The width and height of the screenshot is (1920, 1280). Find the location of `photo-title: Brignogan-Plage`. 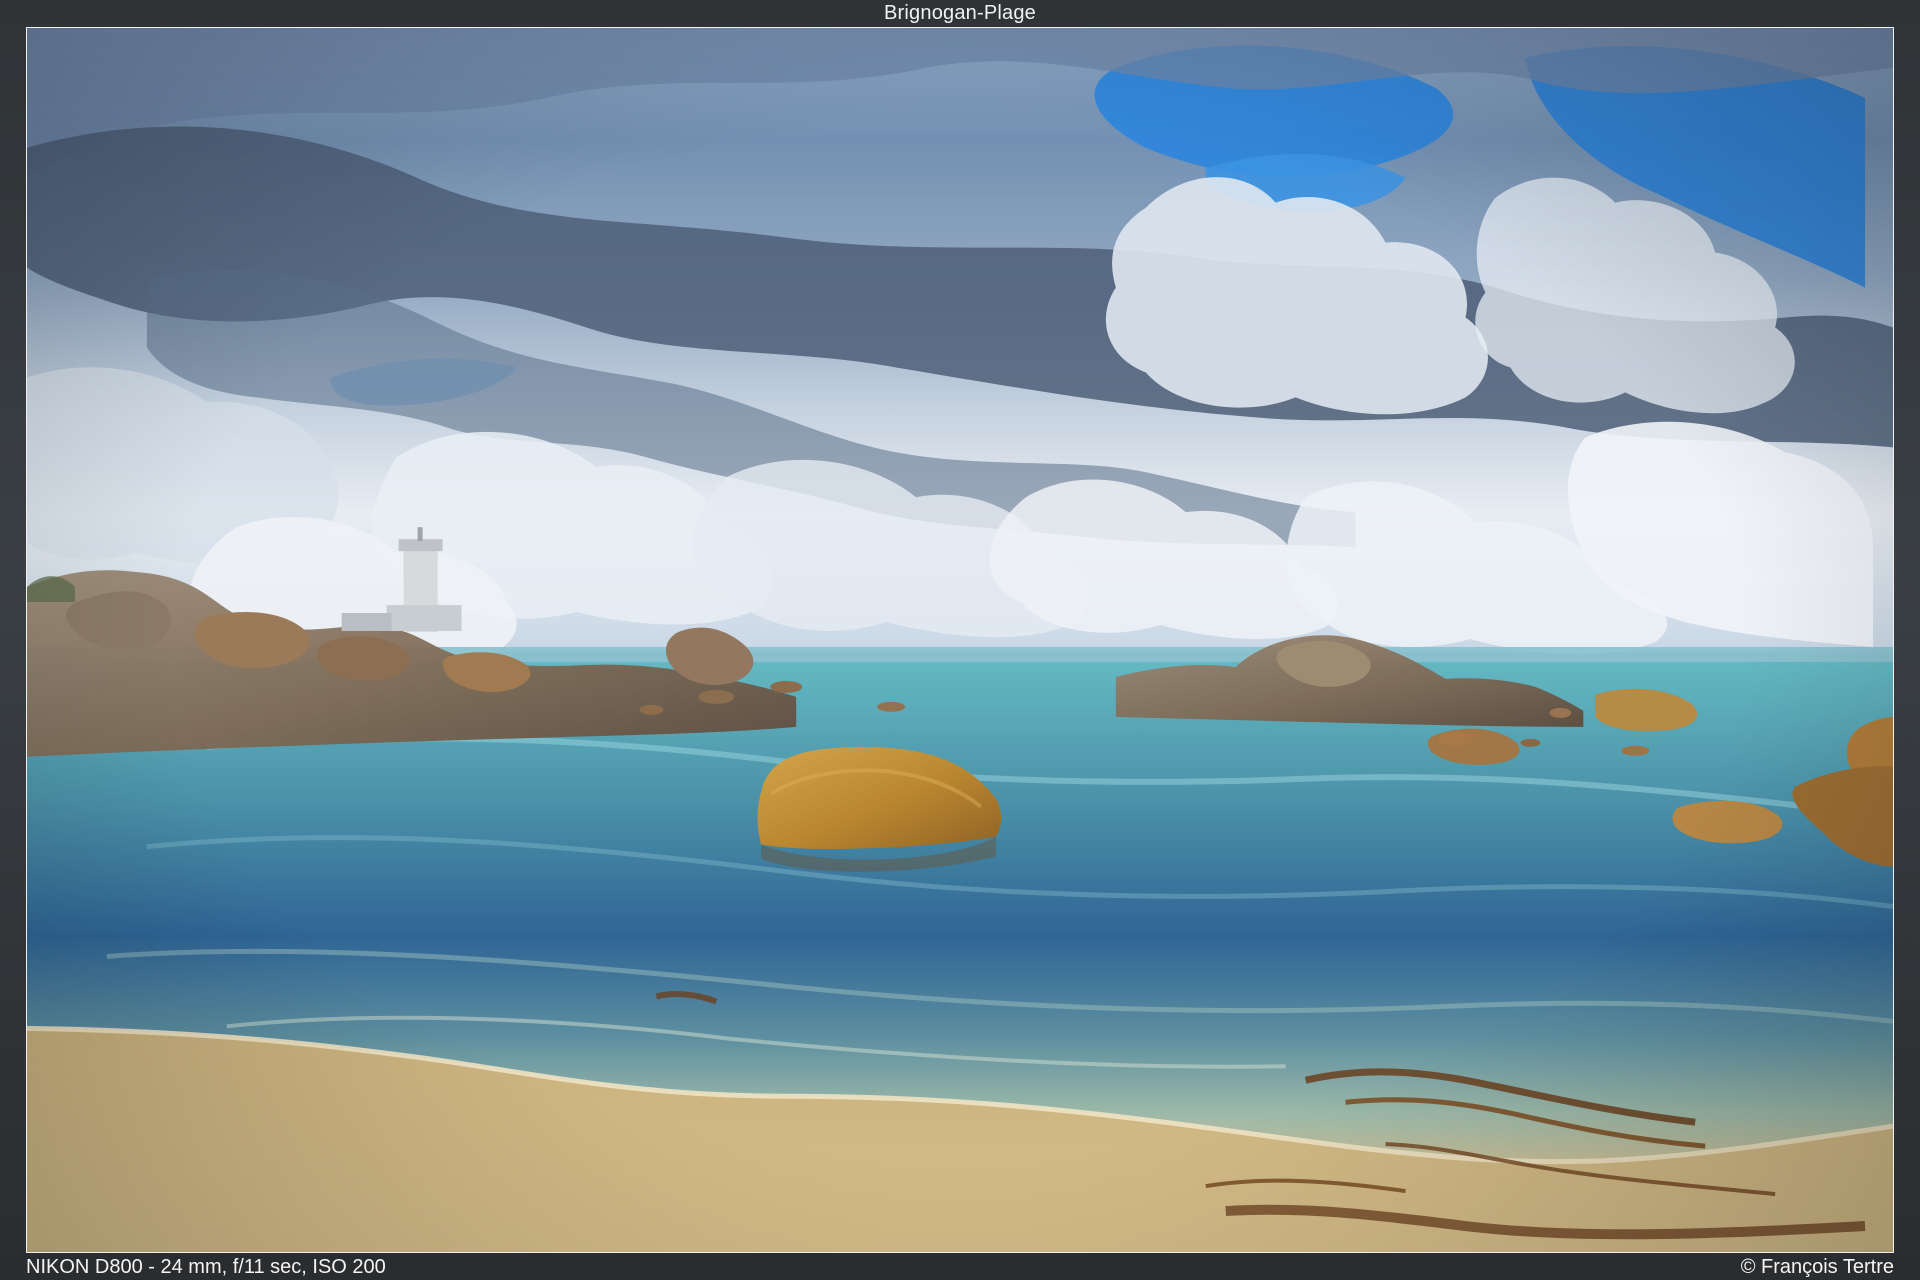

photo-title: Brignogan-Plage is located at coordinates (960, 13).